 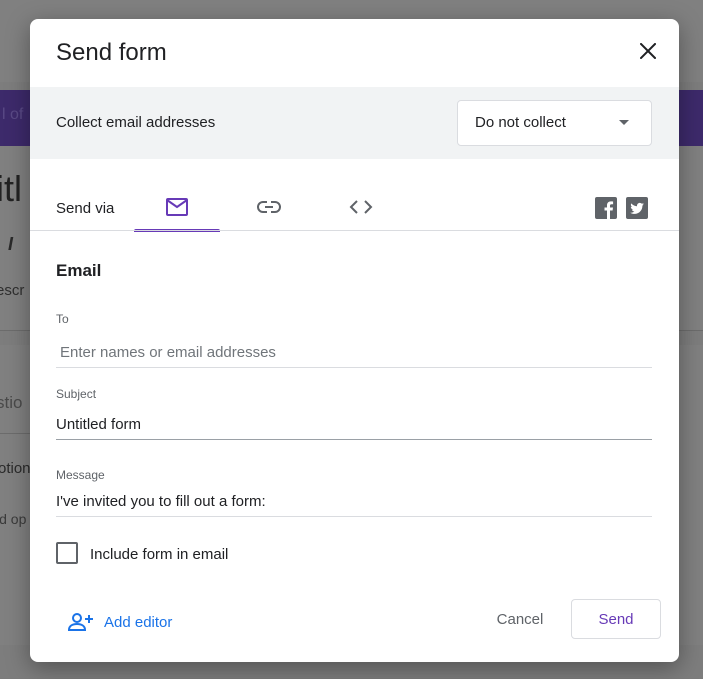 I want to click on close-icon, so click(x=648, y=51).